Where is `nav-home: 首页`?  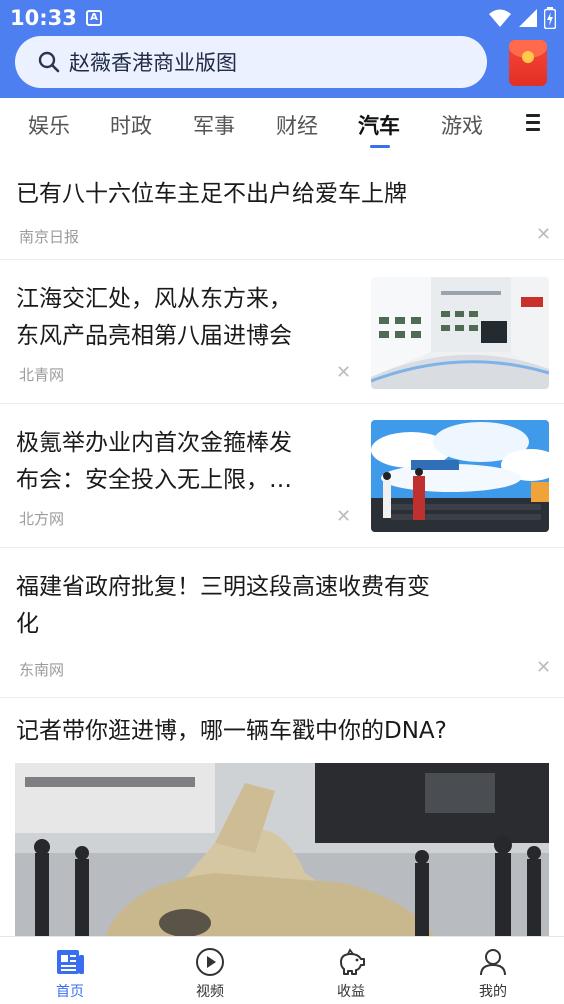
nav-home: 首页 is located at coordinates (70, 970).